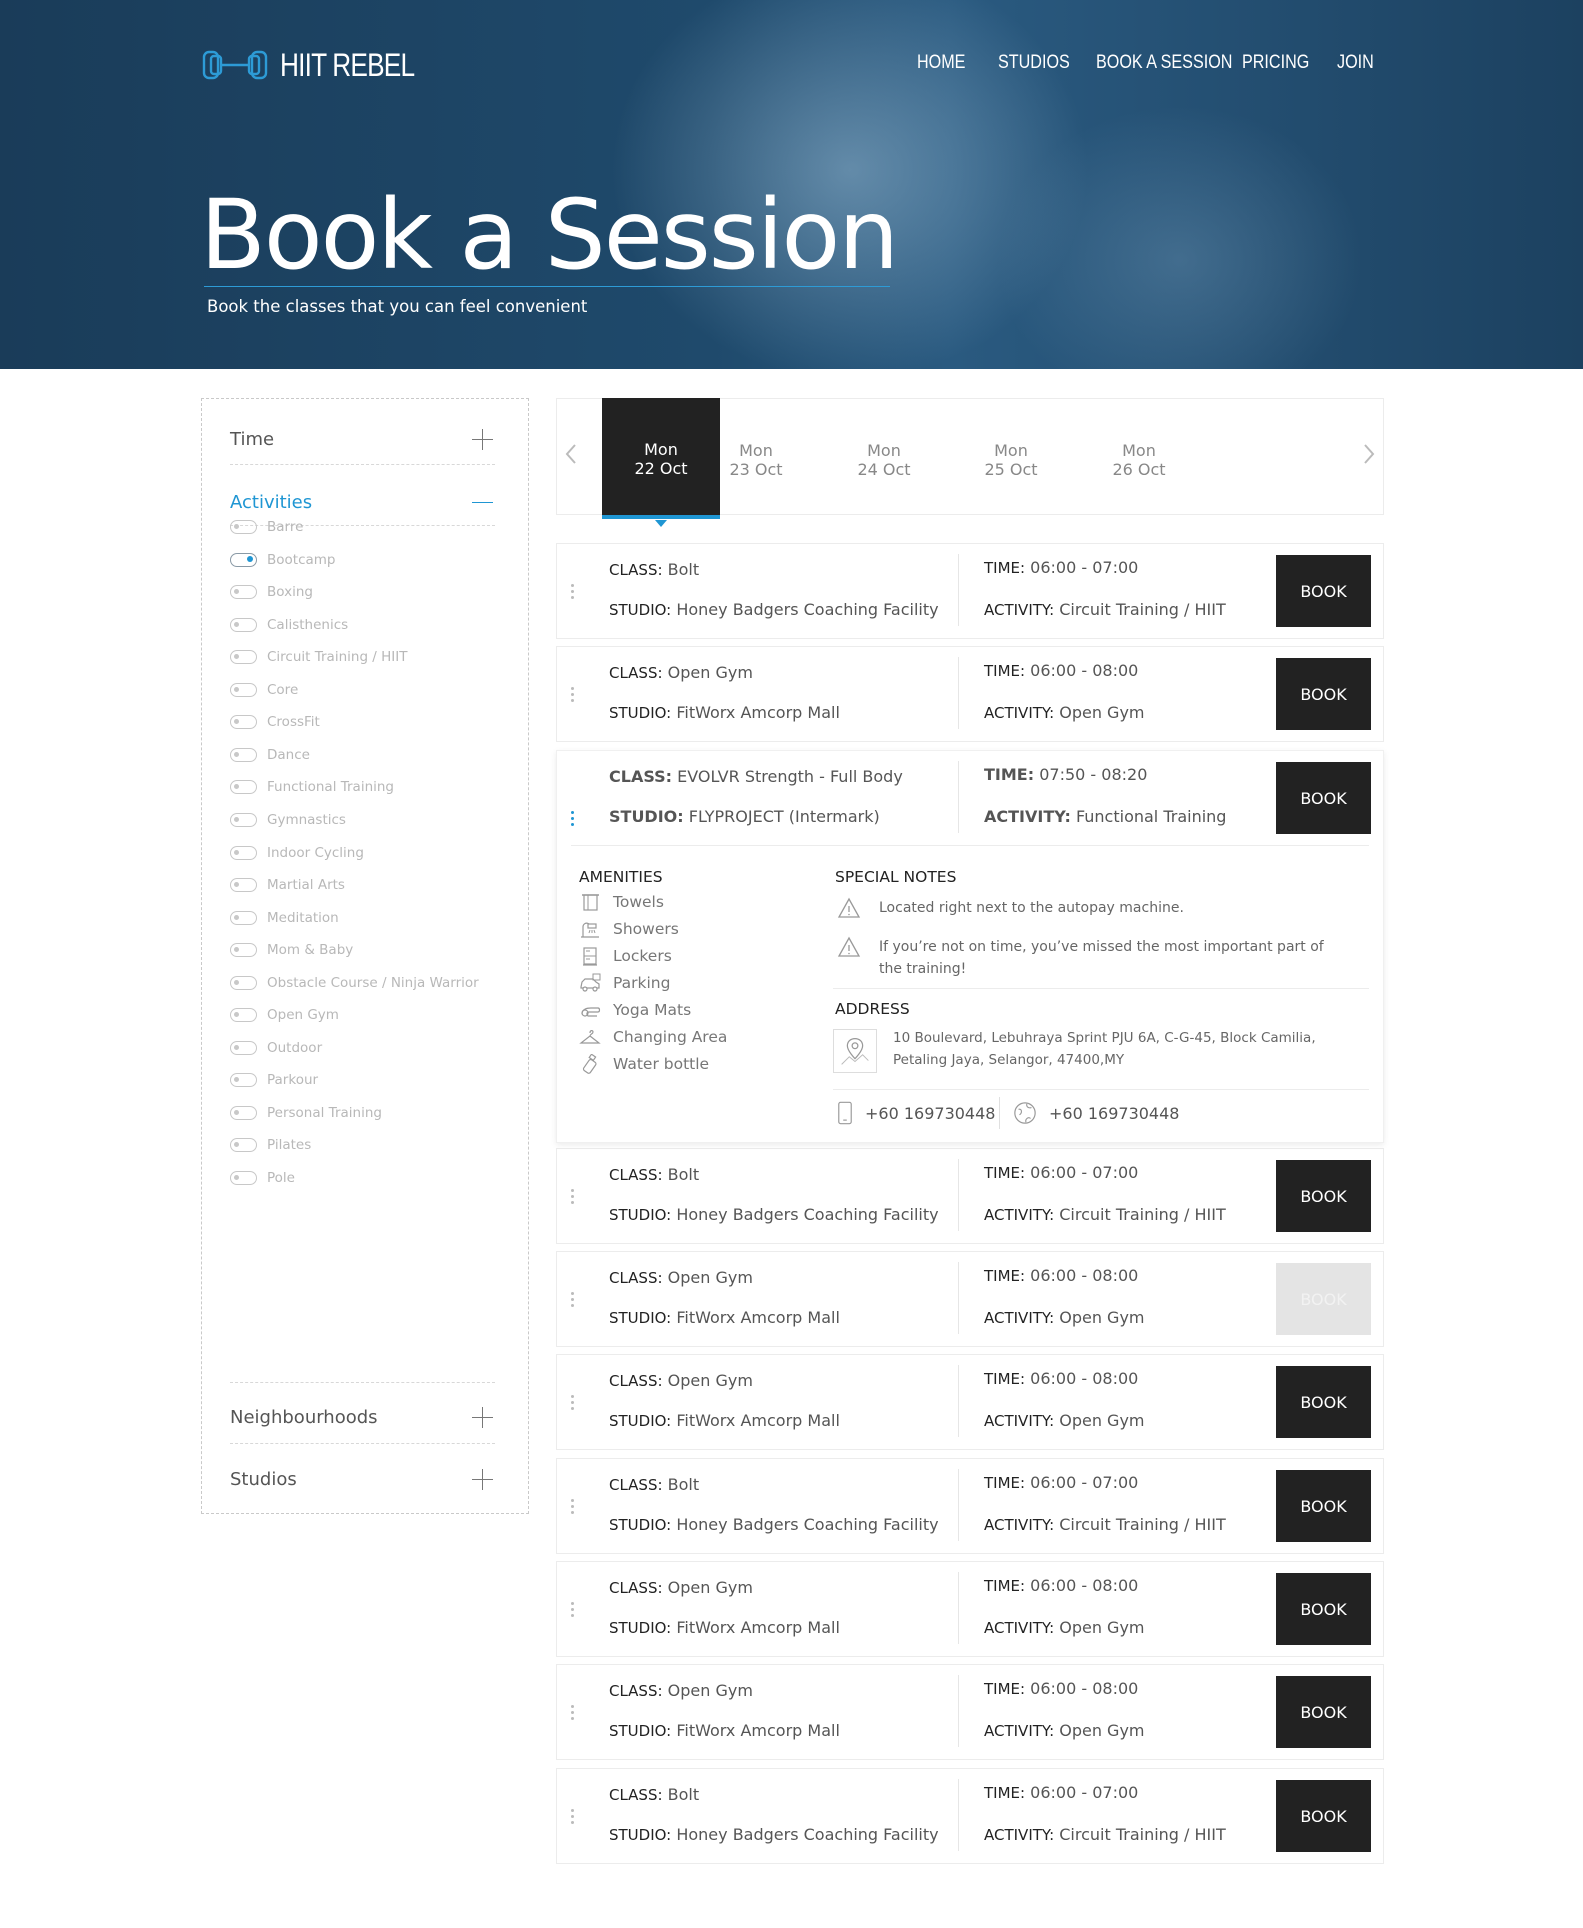  What do you see at coordinates (271, 592) in the screenshot?
I see `activity-filter-item: Boxing` at bounding box center [271, 592].